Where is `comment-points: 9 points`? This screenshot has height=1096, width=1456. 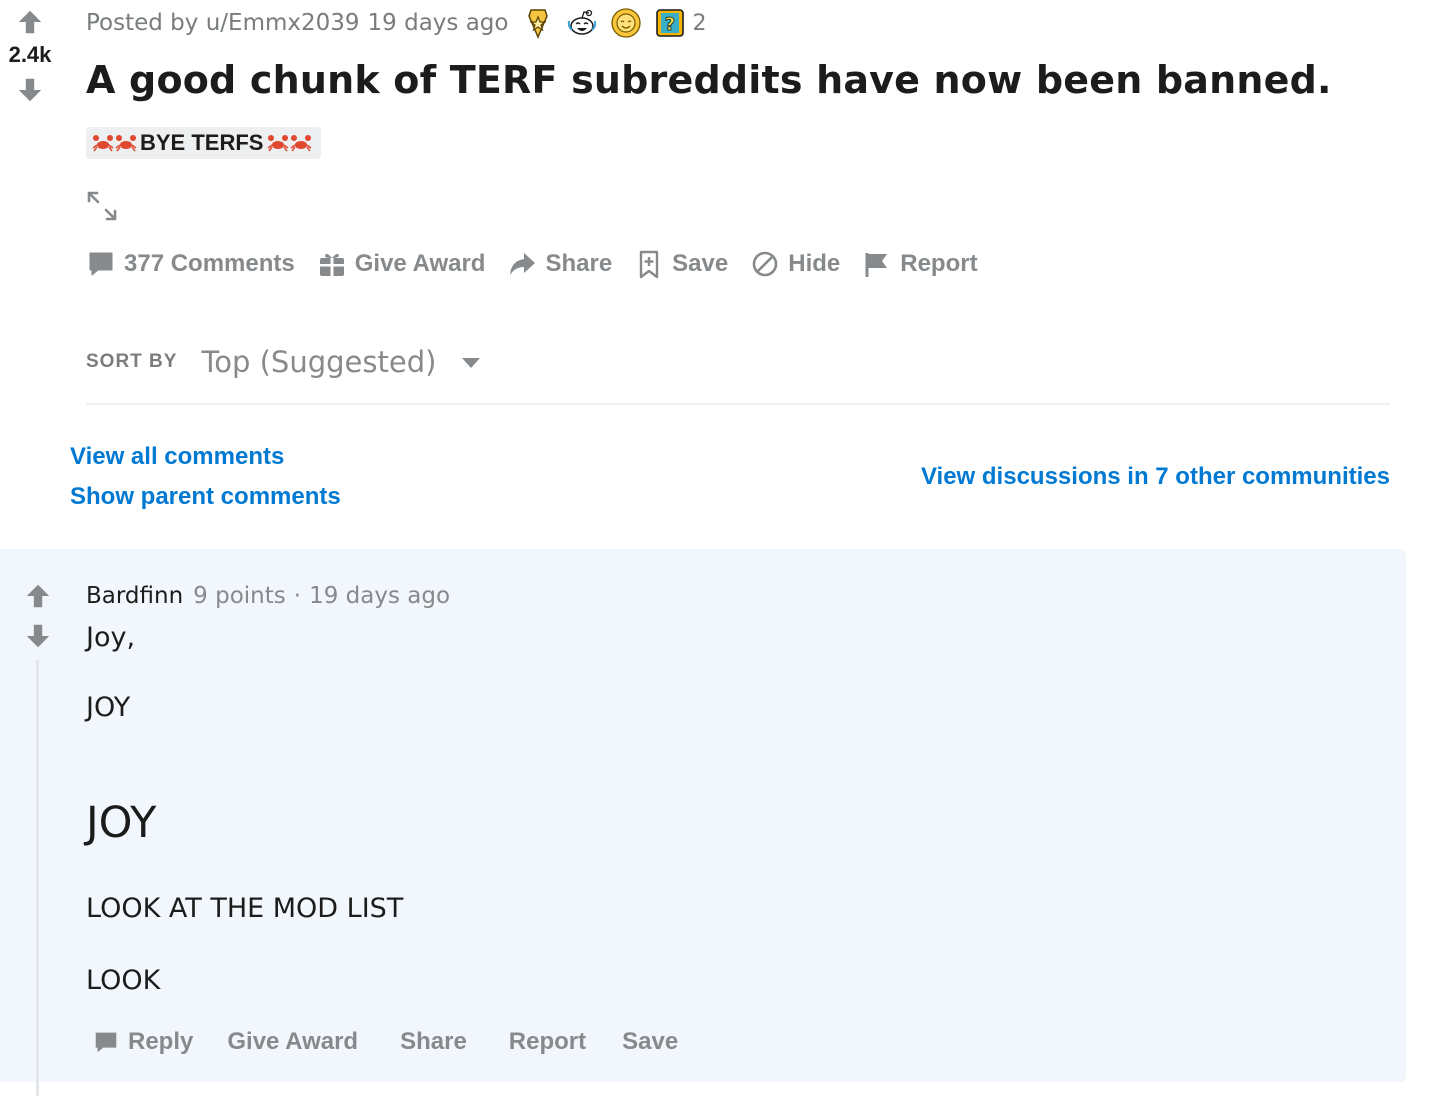 comment-points: 9 points is located at coordinates (239, 596).